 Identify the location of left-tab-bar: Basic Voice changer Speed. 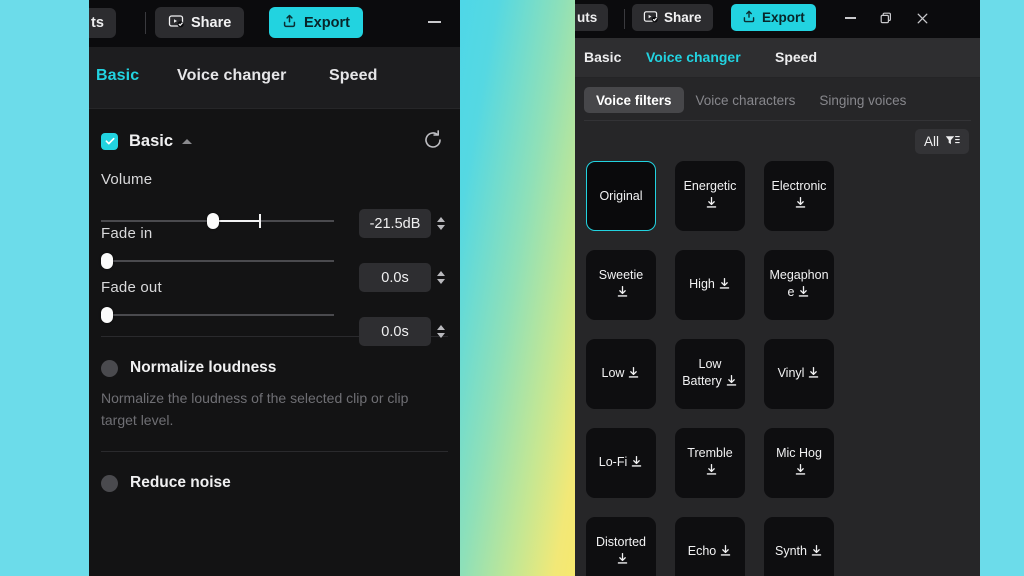
(274, 78).